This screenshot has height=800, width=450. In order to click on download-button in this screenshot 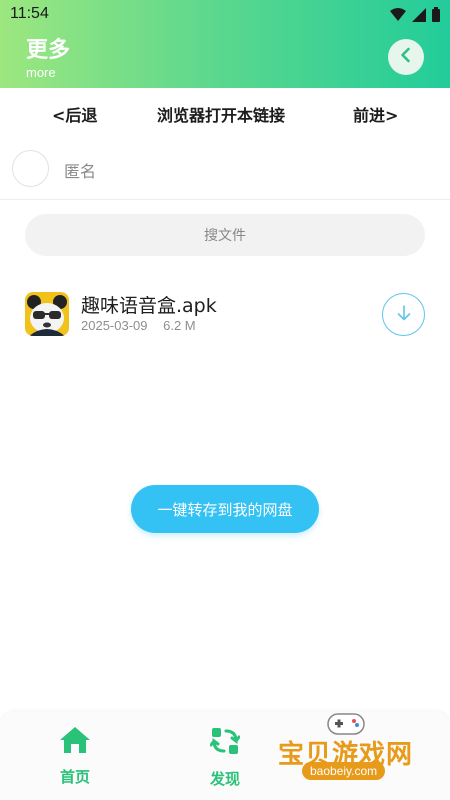, I will do `click(403, 314)`.